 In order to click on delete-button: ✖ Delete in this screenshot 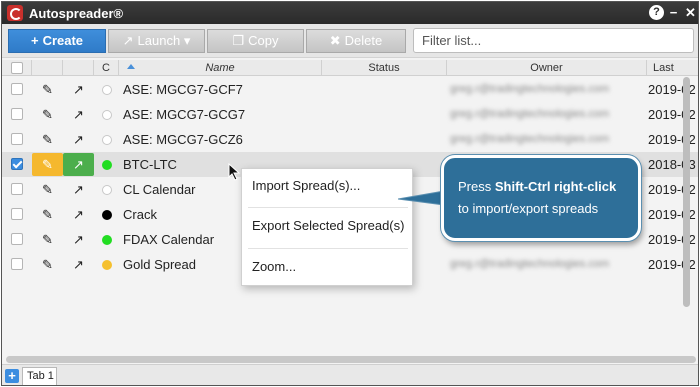, I will do `click(356, 41)`.